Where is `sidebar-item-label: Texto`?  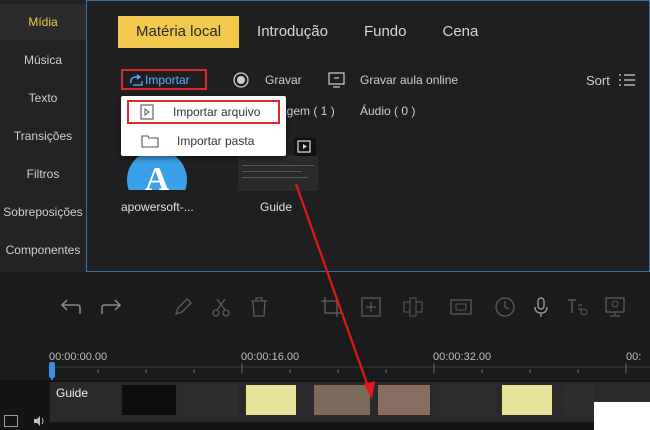
sidebar-item-label: Texto is located at coordinates (43, 98).